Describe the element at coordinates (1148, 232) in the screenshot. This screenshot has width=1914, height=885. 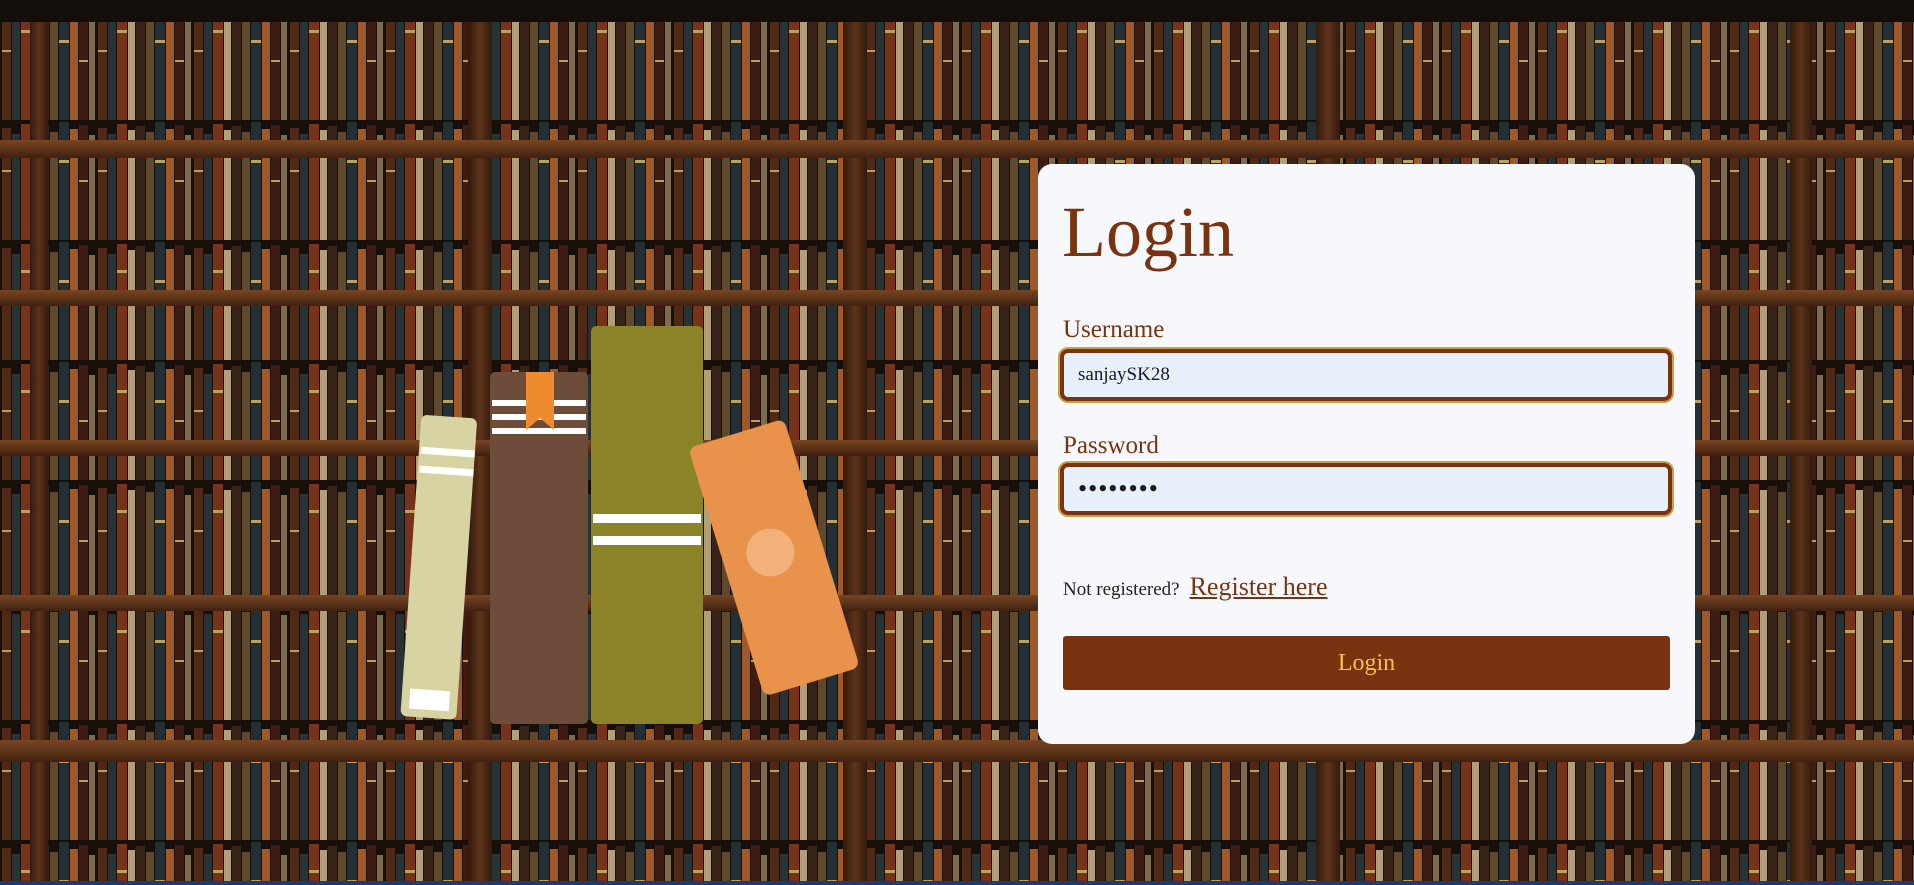
I see `login-title: Login` at that location.